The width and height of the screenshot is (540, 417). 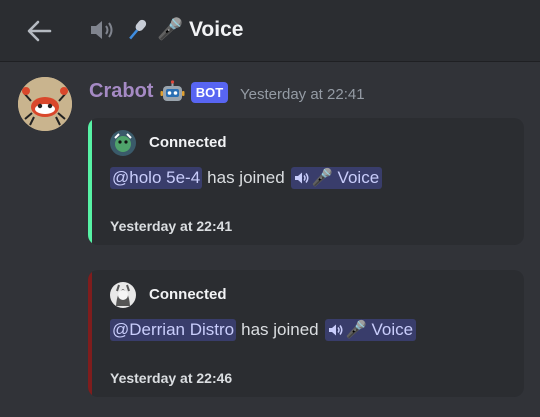 I want to click on user-mention: @holo 5e-4, so click(x=156, y=178).